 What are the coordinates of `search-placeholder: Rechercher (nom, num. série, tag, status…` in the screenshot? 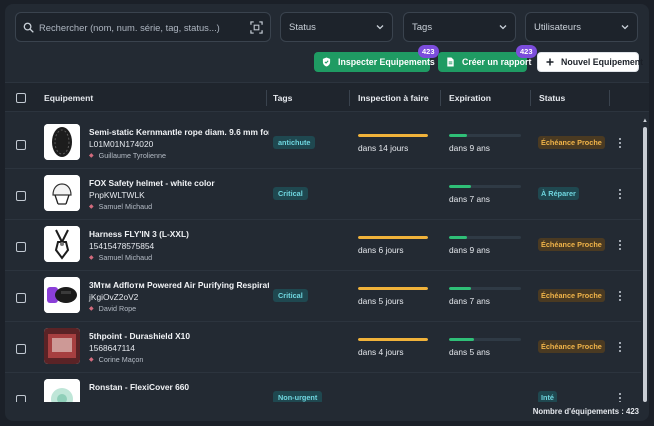 It's located at (129, 27).